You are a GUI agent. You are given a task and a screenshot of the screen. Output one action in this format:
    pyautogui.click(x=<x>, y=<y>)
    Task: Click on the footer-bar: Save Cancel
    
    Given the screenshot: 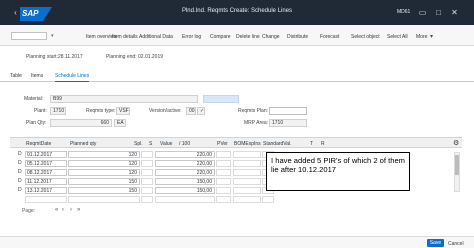 What is the action you would take?
    pyautogui.click(x=237, y=242)
    